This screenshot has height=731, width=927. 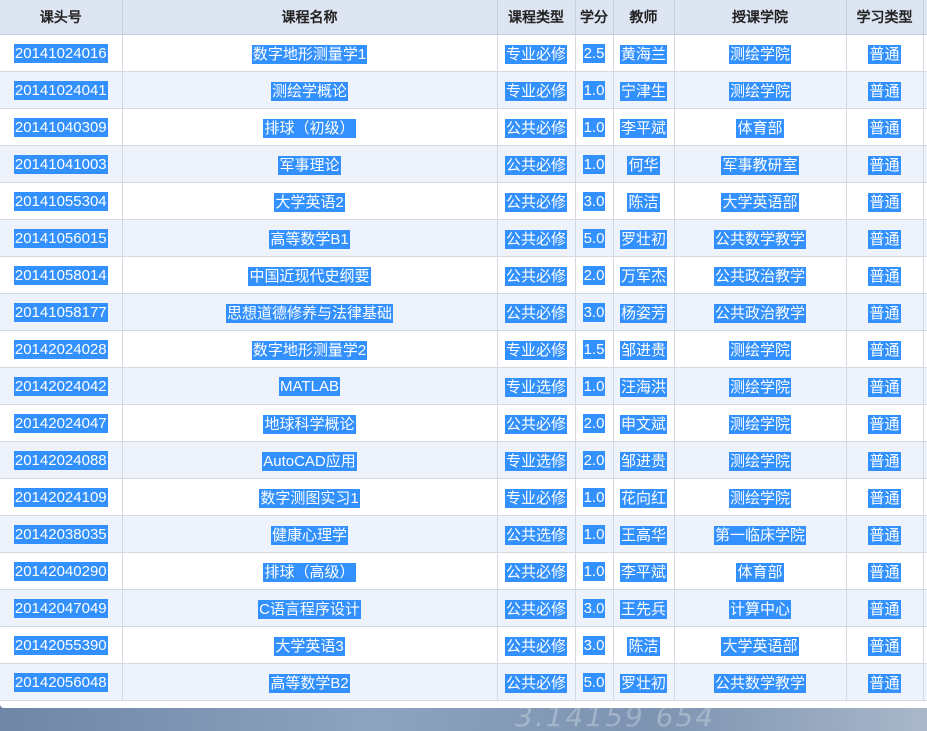 I want to click on college-text: 计算中心, so click(x=759, y=609).